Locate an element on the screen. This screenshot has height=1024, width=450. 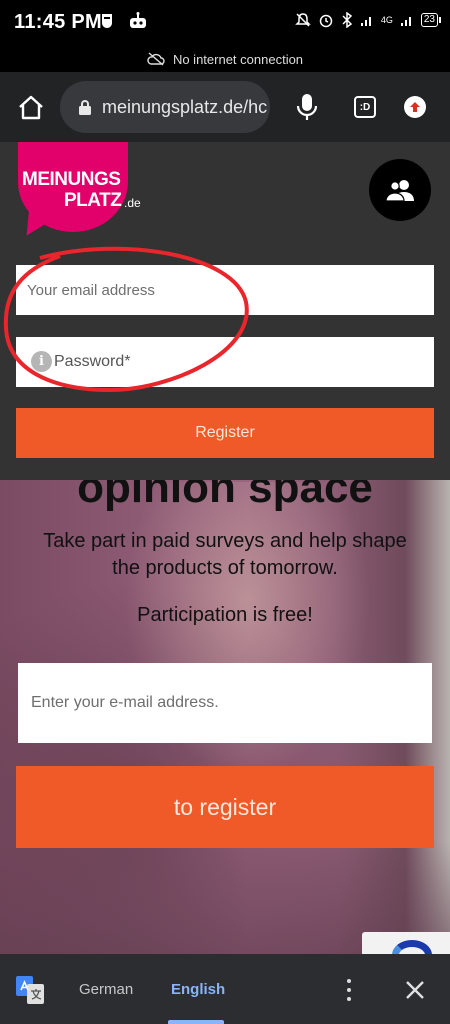
users-icon is located at coordinates (399, 191).